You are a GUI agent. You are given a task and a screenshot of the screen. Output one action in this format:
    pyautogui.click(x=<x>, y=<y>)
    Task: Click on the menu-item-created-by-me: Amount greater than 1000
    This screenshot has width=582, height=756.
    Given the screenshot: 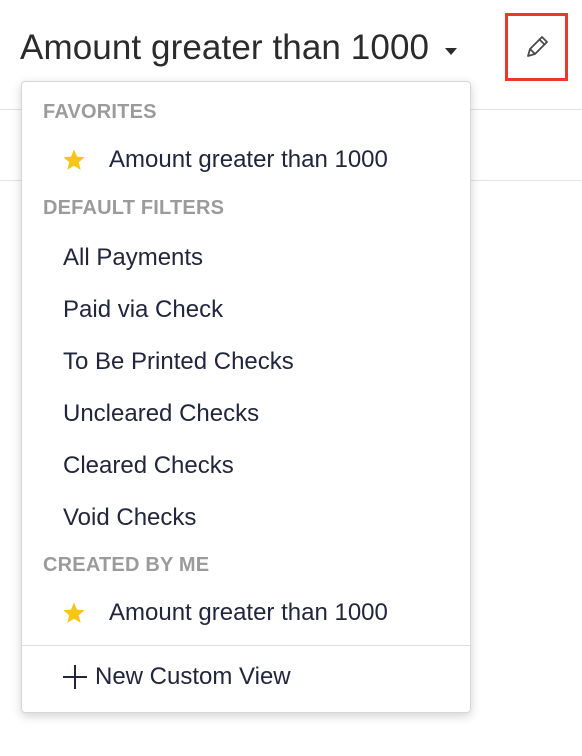 What is the action you would take?
    pyautogui.click(x=246, y=613)
    